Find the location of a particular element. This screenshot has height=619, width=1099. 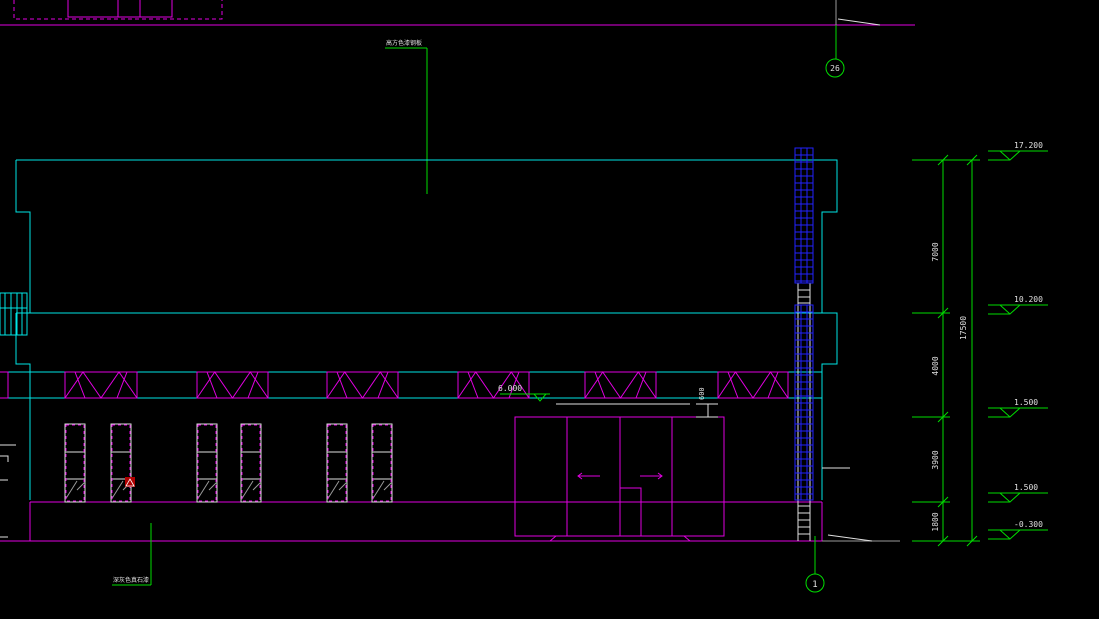

door-level-marker: 6.000 is located at coordinates (594, 394).